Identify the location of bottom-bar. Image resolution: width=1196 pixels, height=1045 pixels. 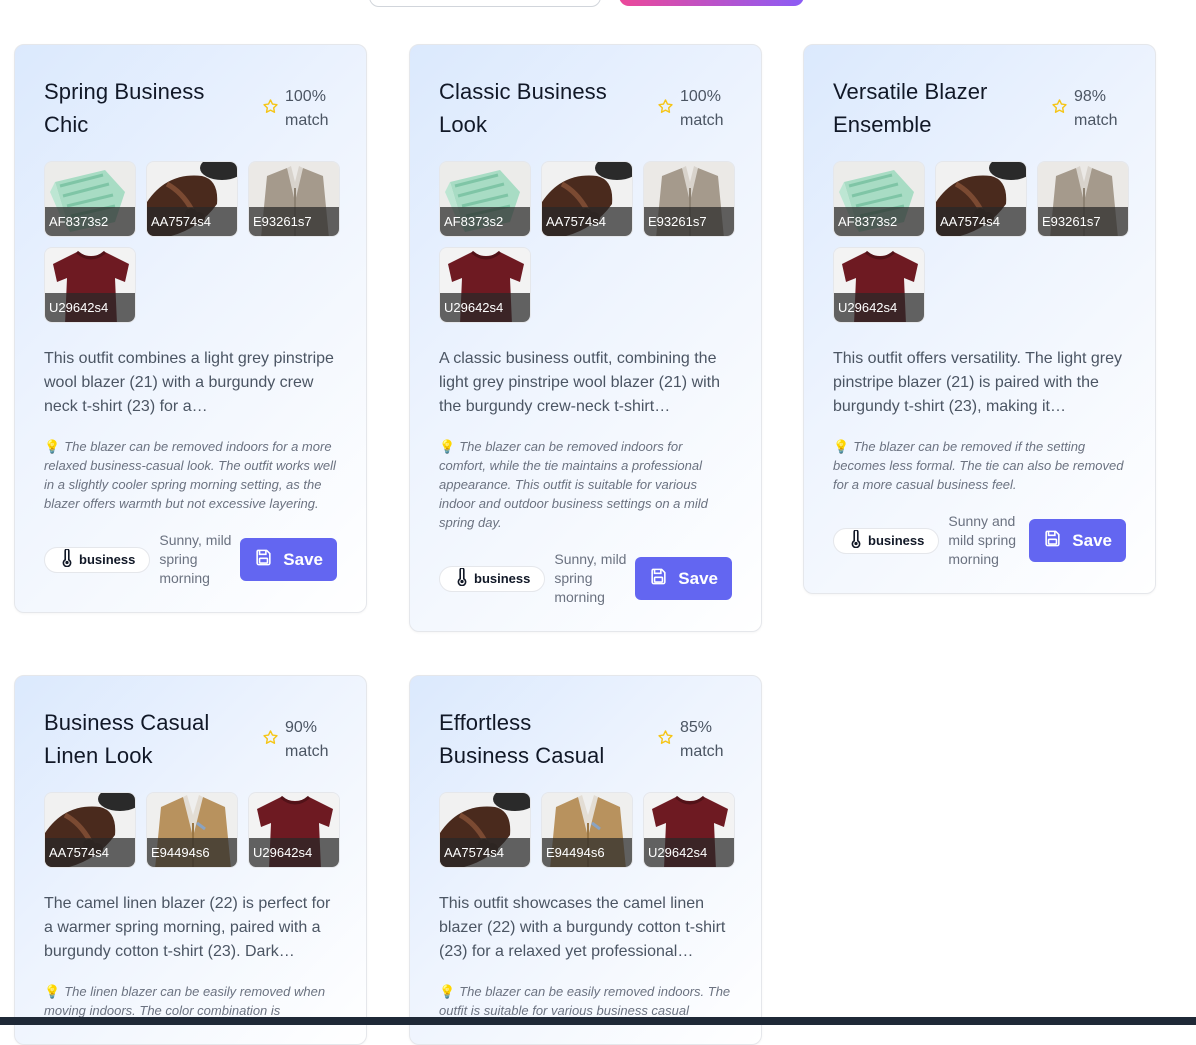
(598, 1021).